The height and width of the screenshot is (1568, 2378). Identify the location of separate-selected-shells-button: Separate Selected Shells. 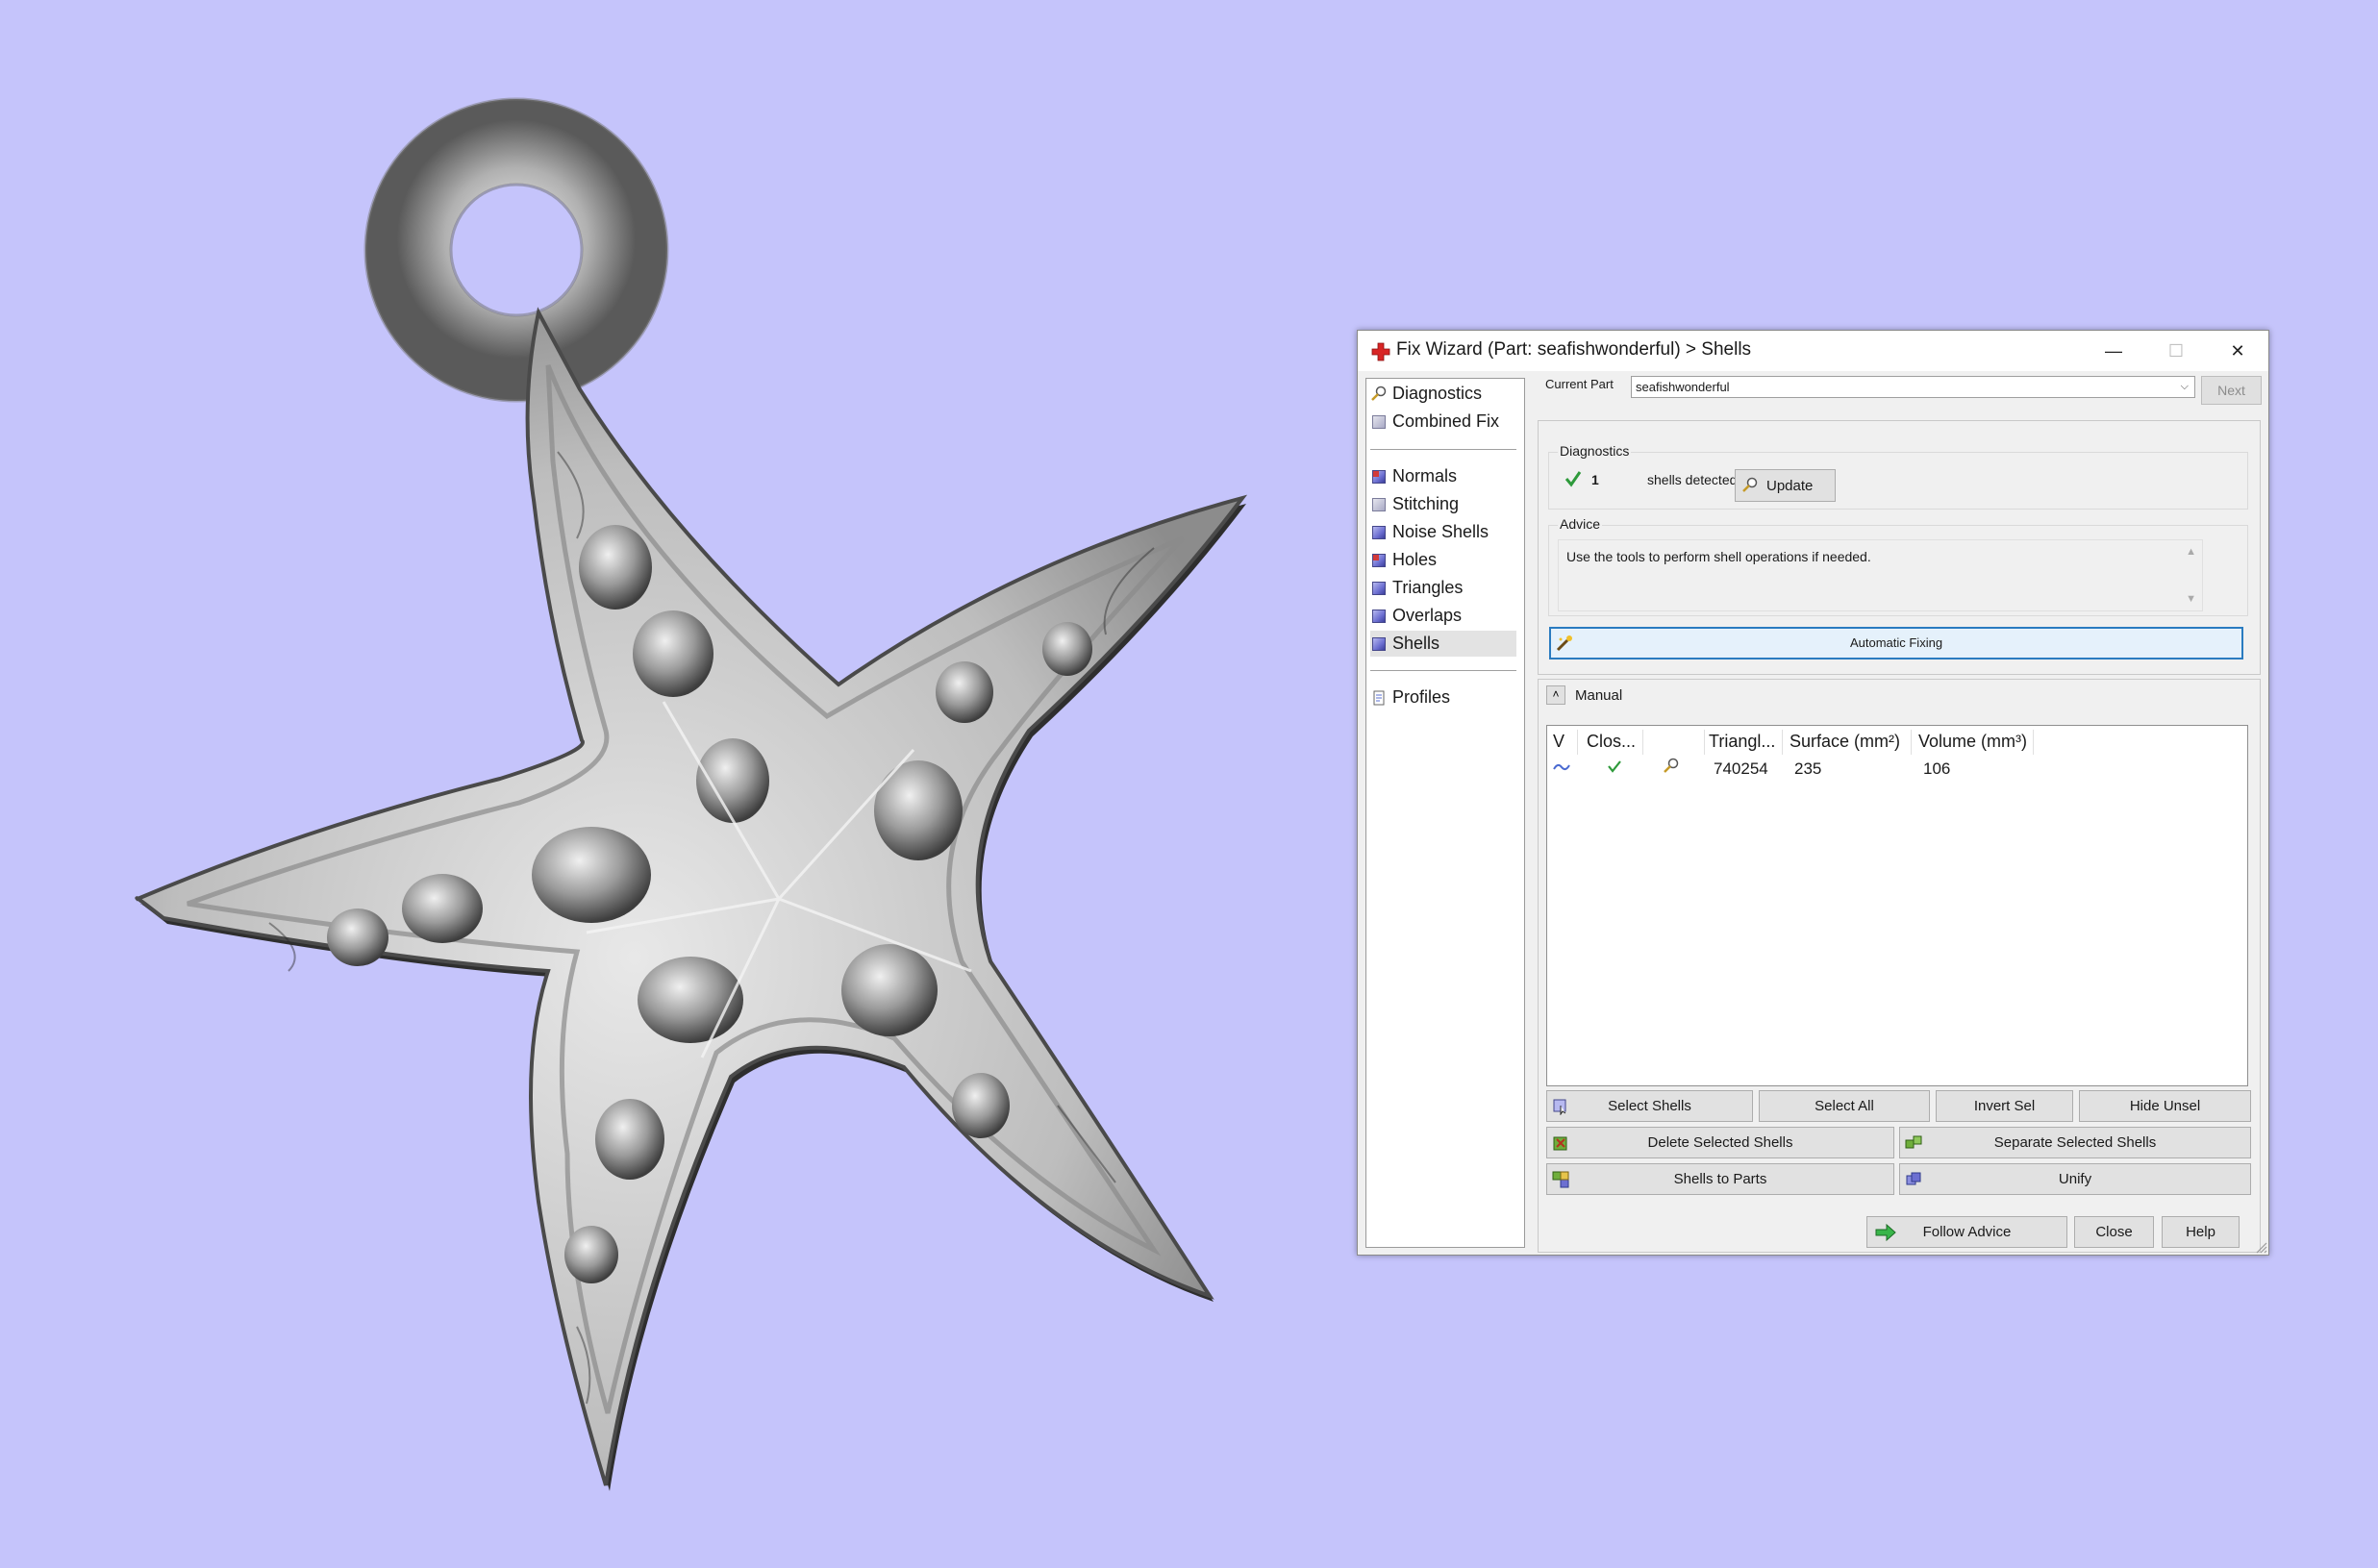
(2075, 1142).